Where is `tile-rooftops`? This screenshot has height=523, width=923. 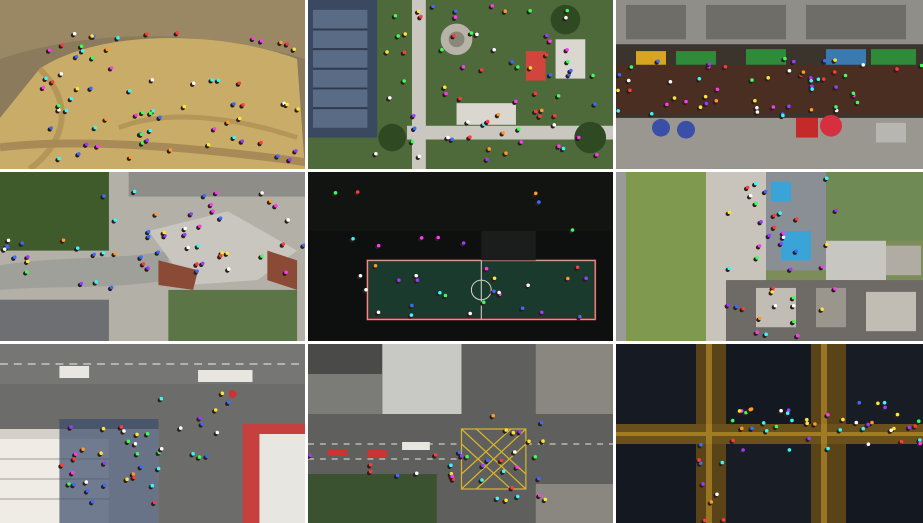 tile-rooftops is located at coordinates (769, 258).